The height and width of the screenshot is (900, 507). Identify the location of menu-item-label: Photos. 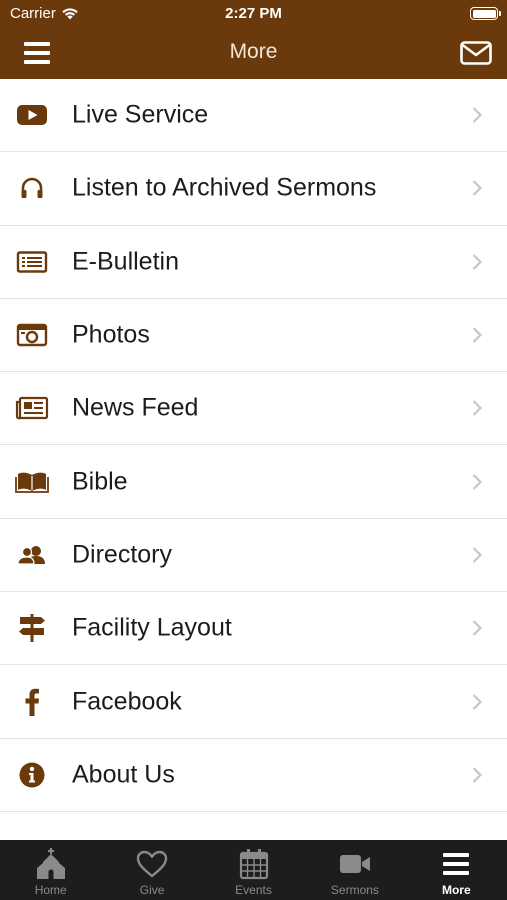
(111, 334).